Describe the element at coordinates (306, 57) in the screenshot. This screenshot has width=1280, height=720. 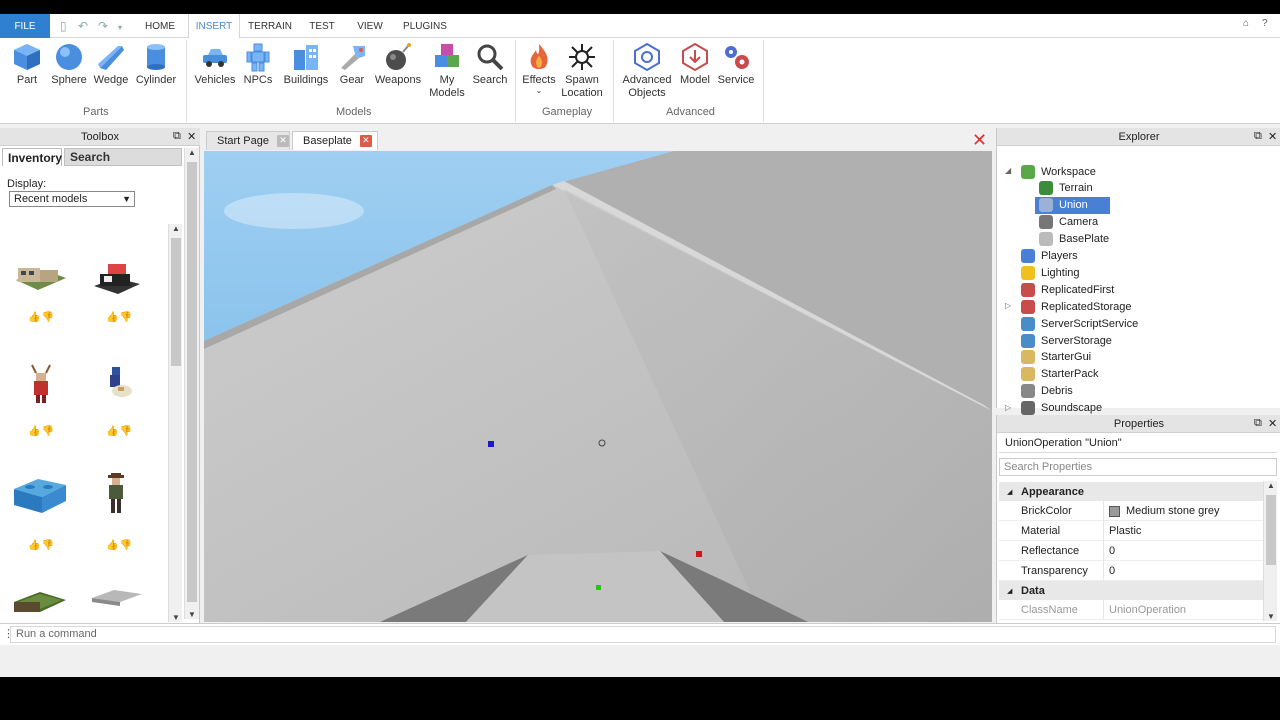
I see `building-icon` at that location.